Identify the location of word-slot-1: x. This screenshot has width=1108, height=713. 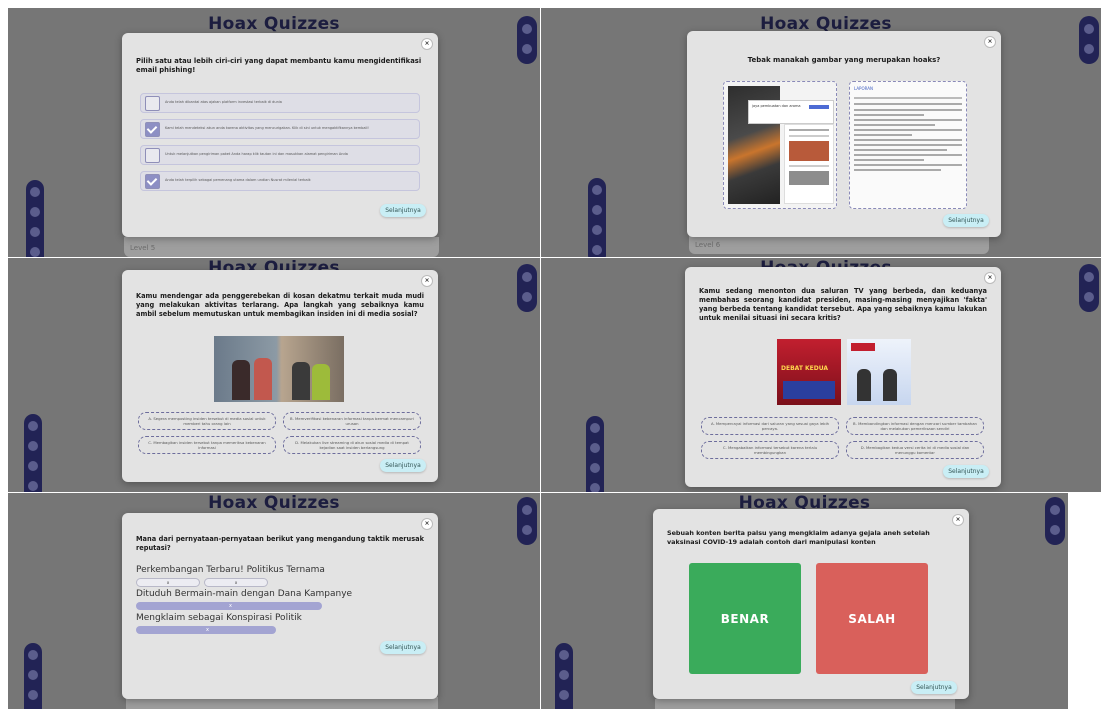
(168, 582).